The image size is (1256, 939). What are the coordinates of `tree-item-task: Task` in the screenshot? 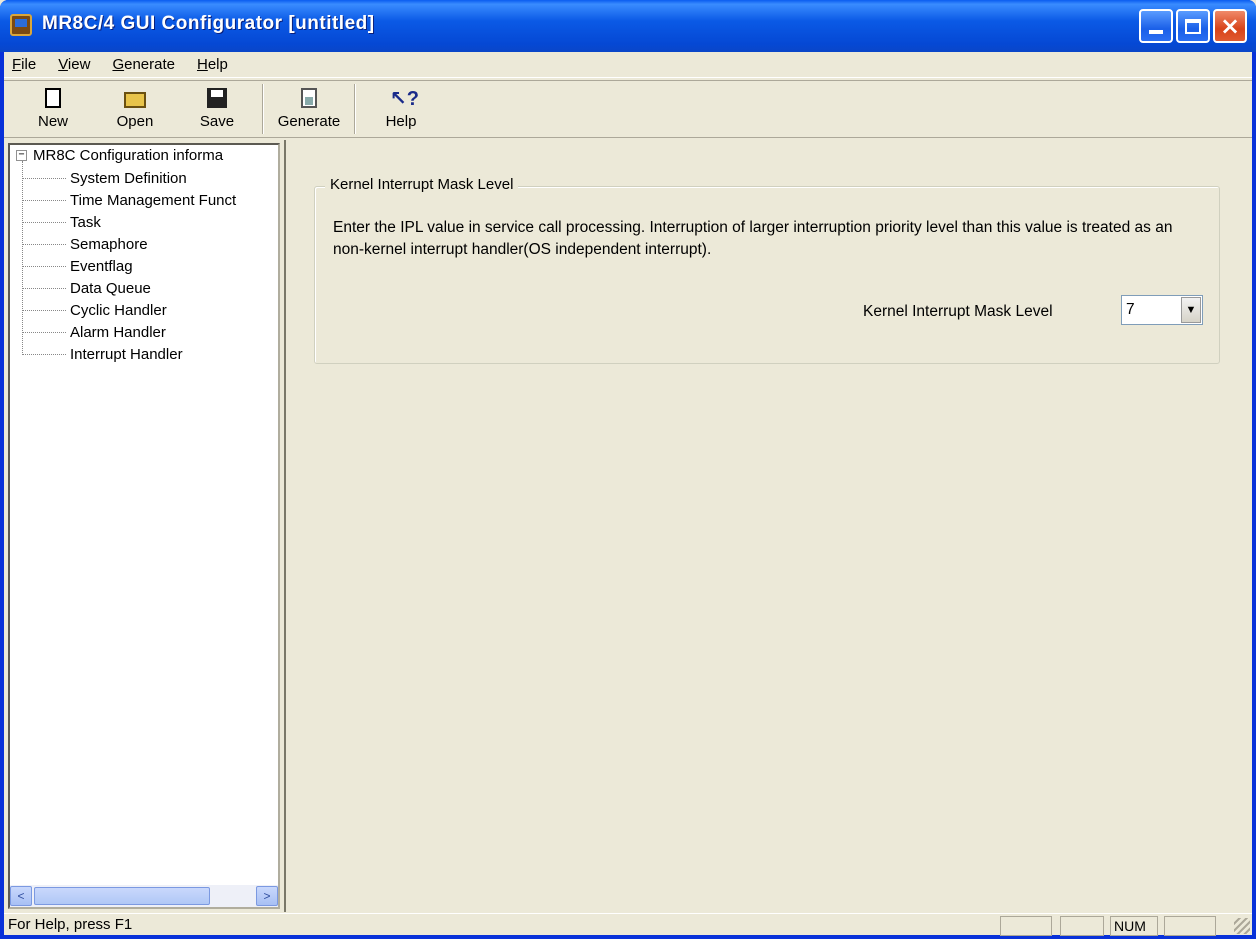 It's located at (129, 222).